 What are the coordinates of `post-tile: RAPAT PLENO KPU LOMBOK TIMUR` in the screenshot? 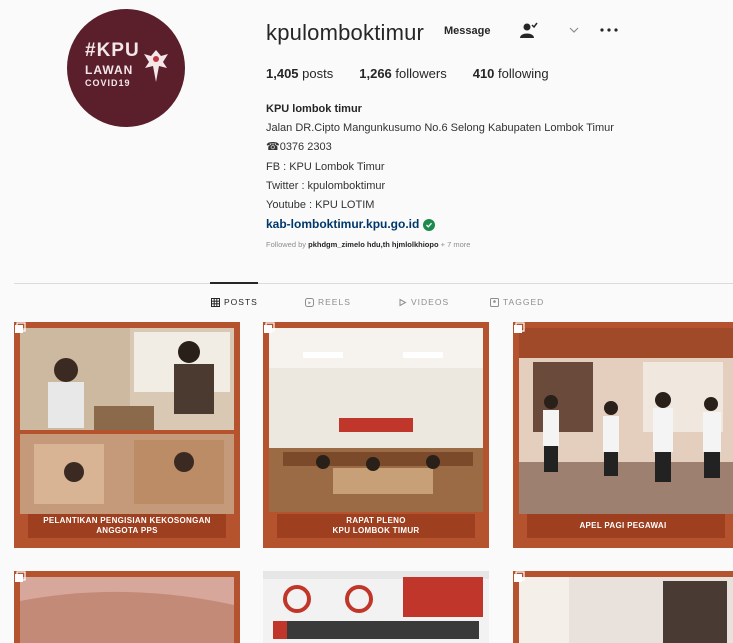 It's located at (376, 435).